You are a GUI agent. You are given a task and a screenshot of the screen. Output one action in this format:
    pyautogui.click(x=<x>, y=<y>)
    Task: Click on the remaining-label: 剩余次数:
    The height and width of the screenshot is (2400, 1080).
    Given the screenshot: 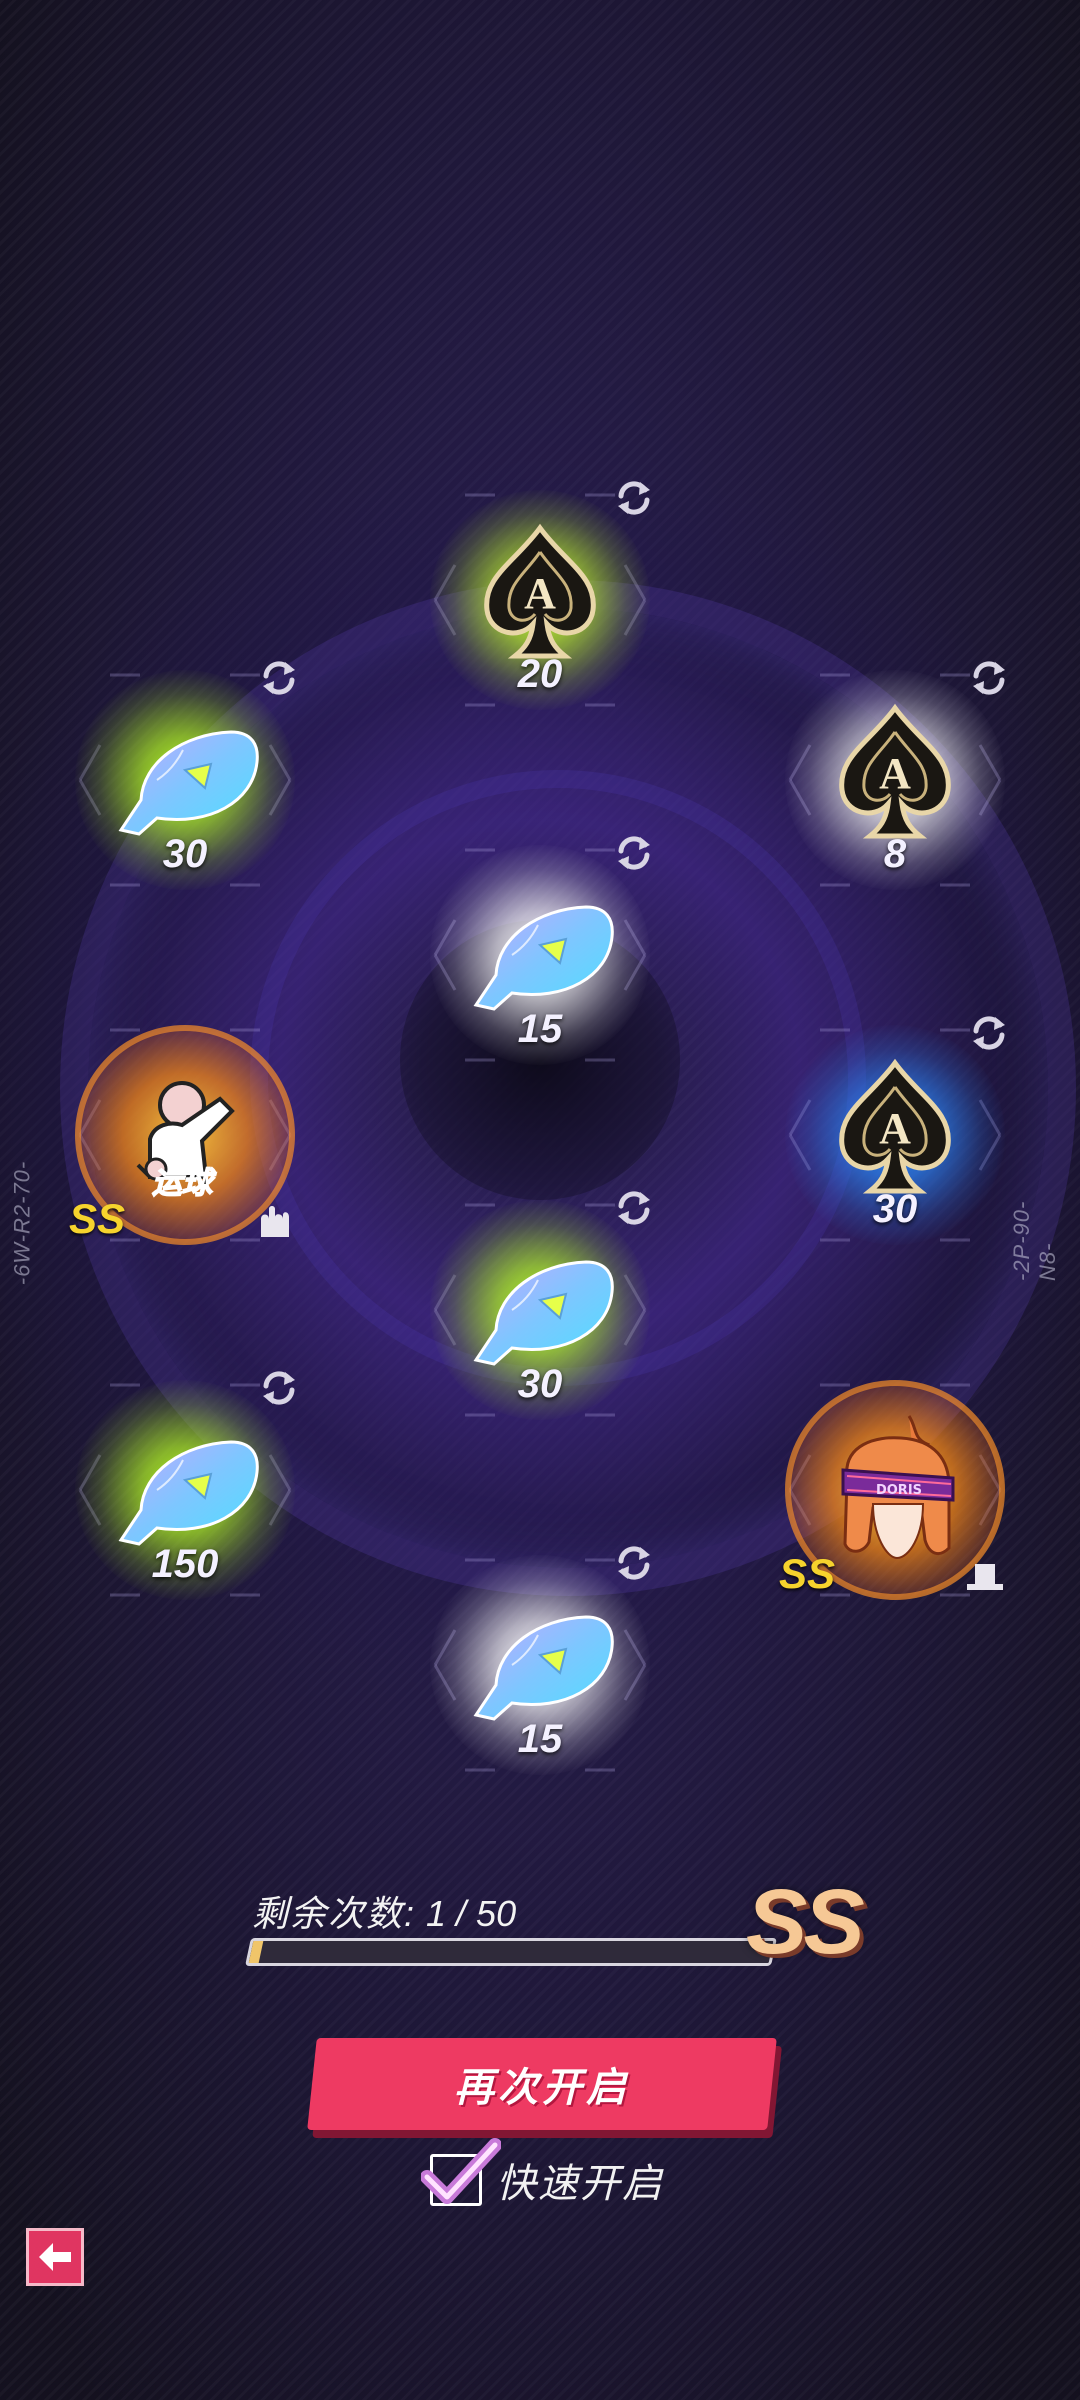 What is the action you would take?
    pyautogui.click(x=334, y=1913)
    